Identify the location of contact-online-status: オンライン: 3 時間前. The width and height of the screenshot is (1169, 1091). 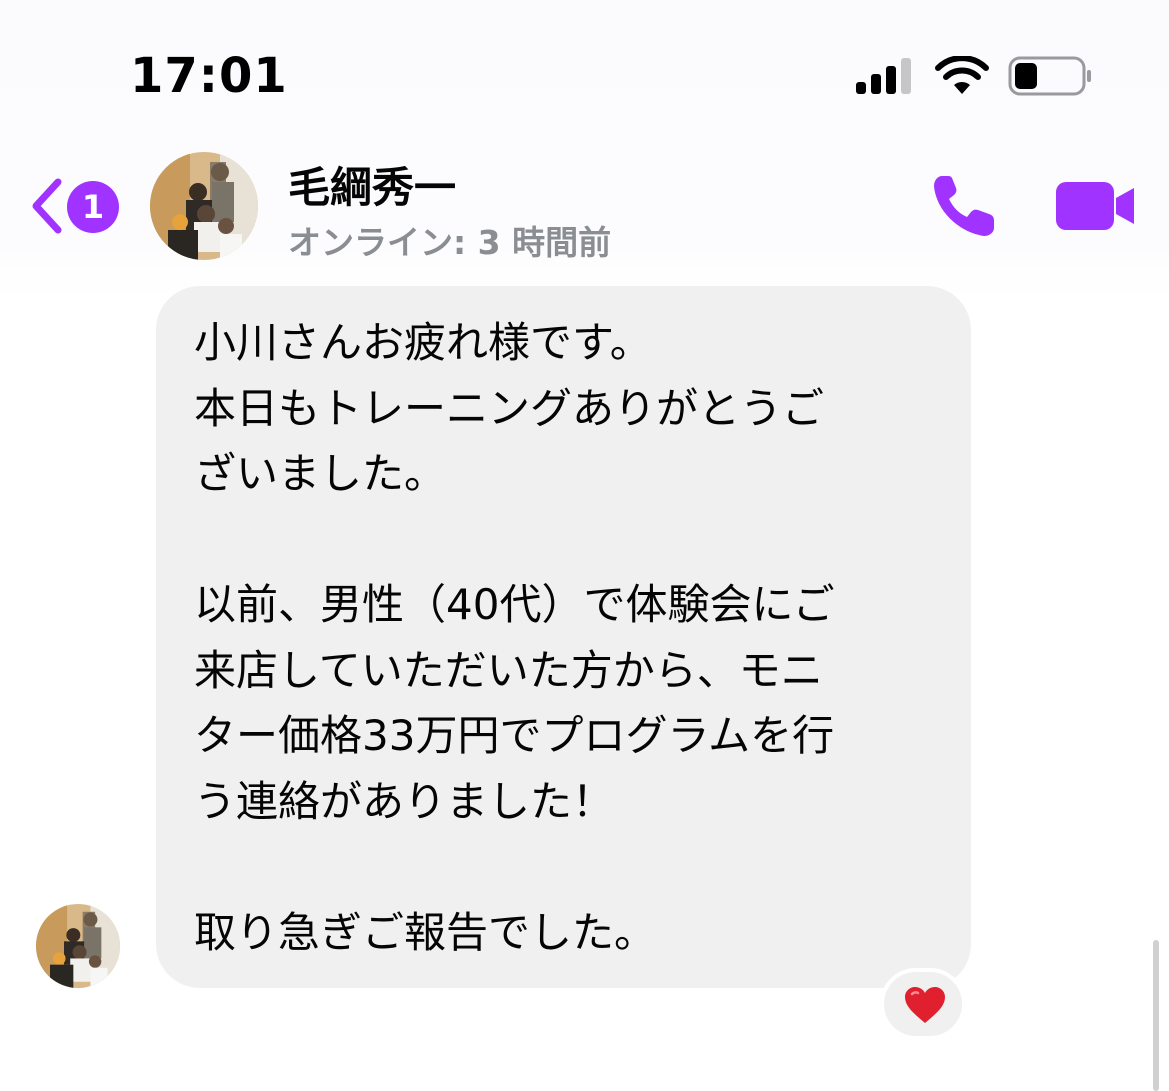
(450, 242).